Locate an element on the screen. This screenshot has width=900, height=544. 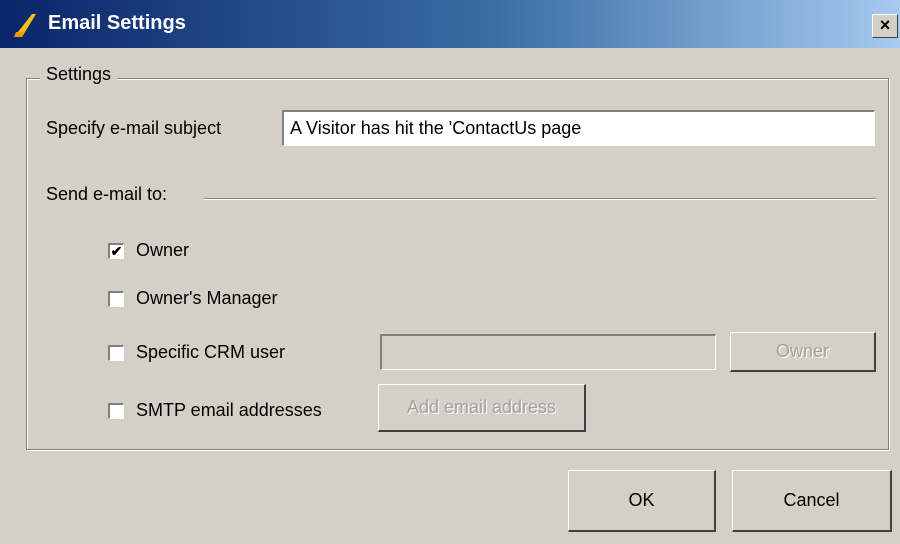
app-icon is located at coordinates (25, 25).